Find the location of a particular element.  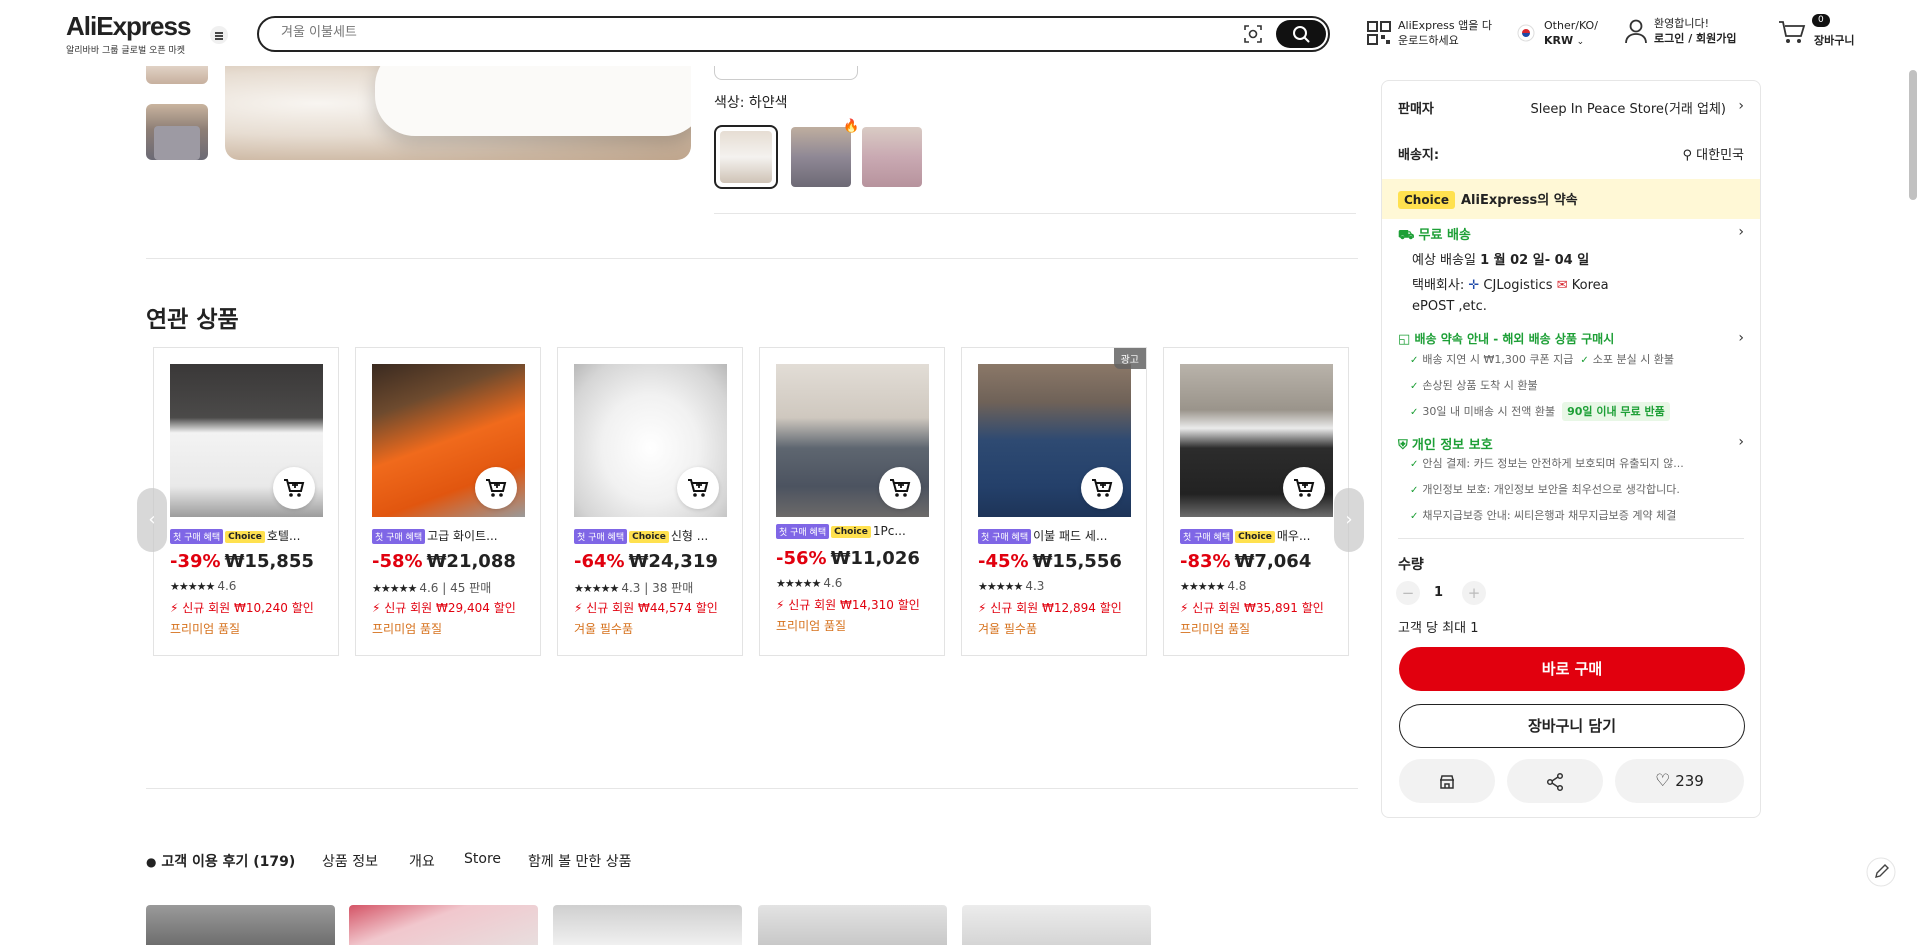

quantity-label: 수량 is located at coordinates (1411, 565).